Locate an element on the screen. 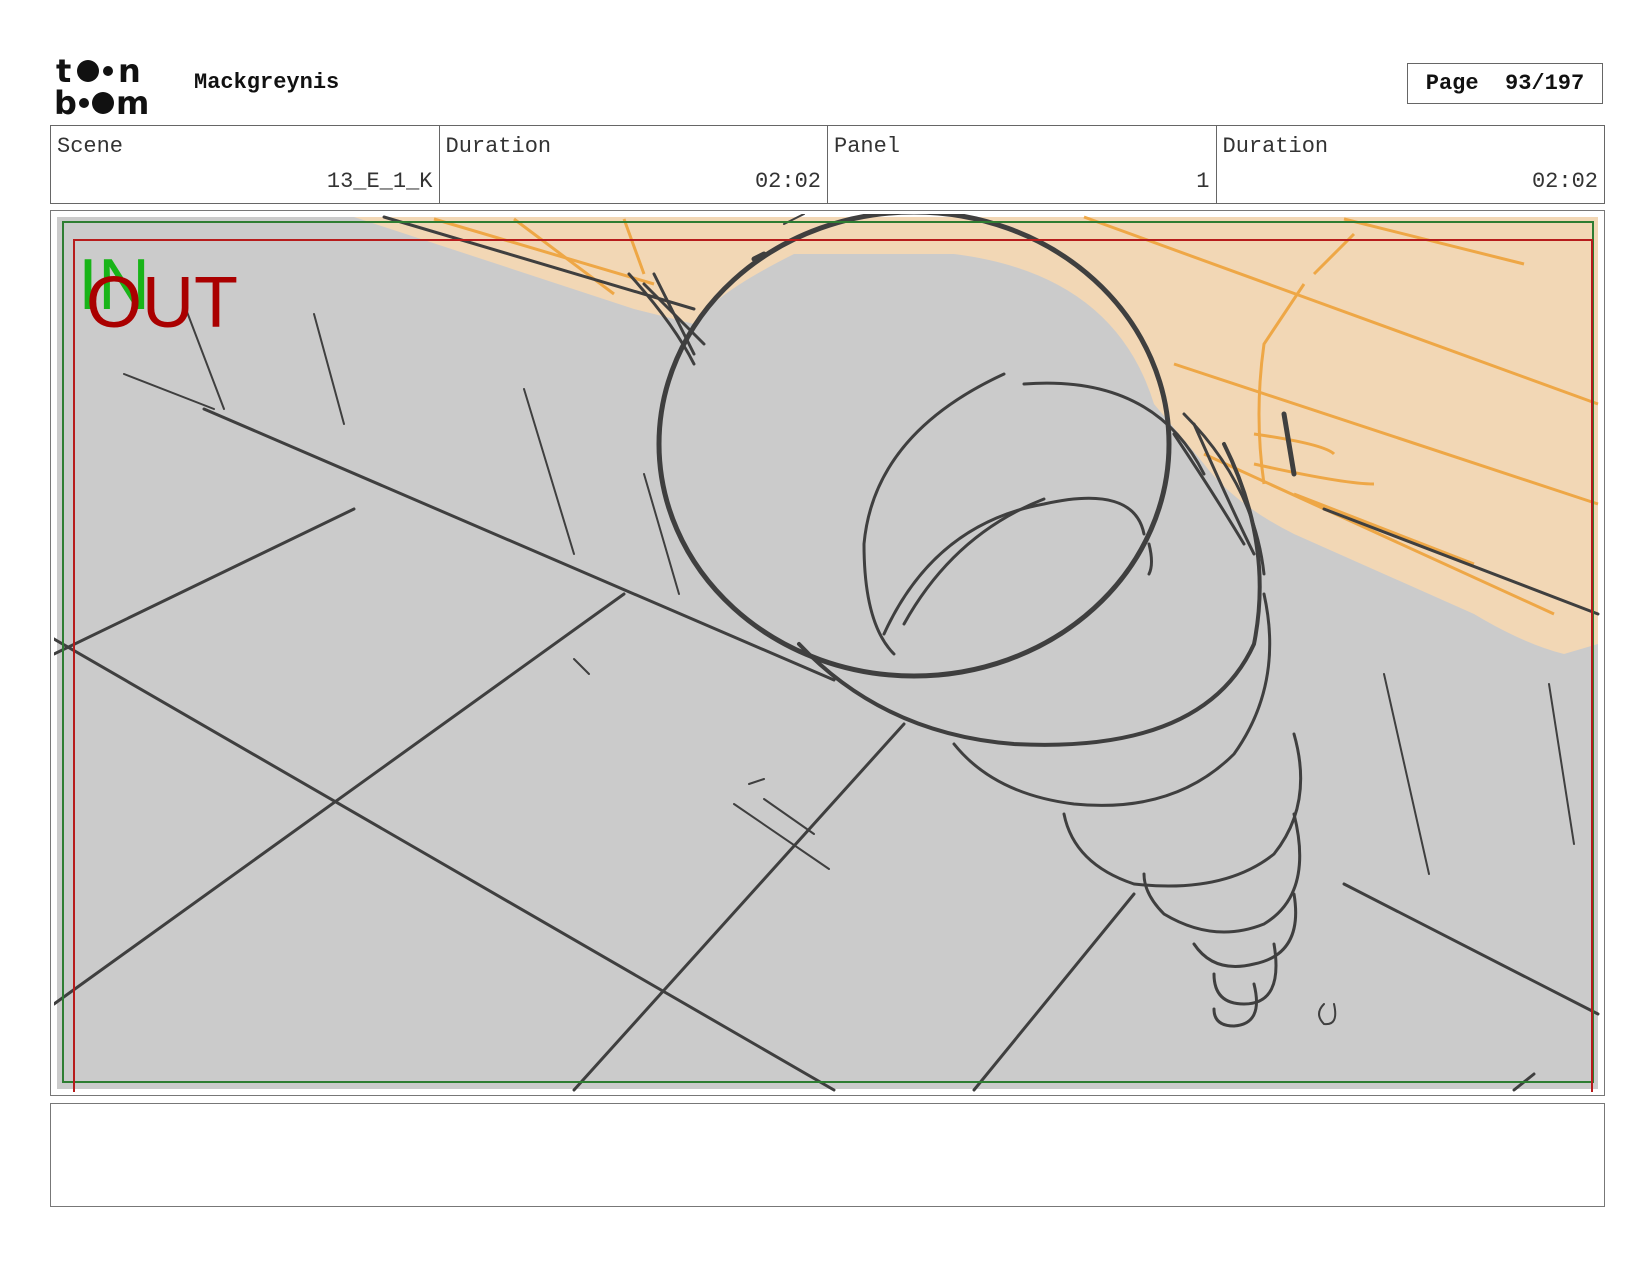 The image size is (1650, 1275). scene-duration-label: Duration is located at coordinates (498, 146).